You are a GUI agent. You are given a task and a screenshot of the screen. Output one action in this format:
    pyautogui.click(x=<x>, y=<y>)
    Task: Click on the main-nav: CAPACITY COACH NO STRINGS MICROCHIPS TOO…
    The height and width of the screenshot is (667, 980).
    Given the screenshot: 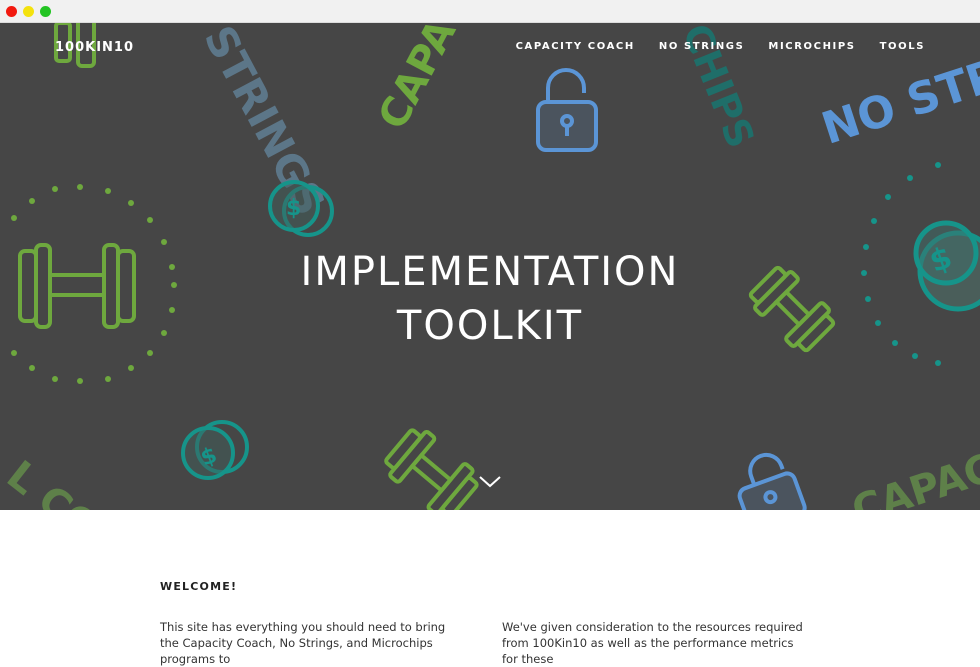 What is the action you would take?
    pyautogui.click(x=720, y=46)
    